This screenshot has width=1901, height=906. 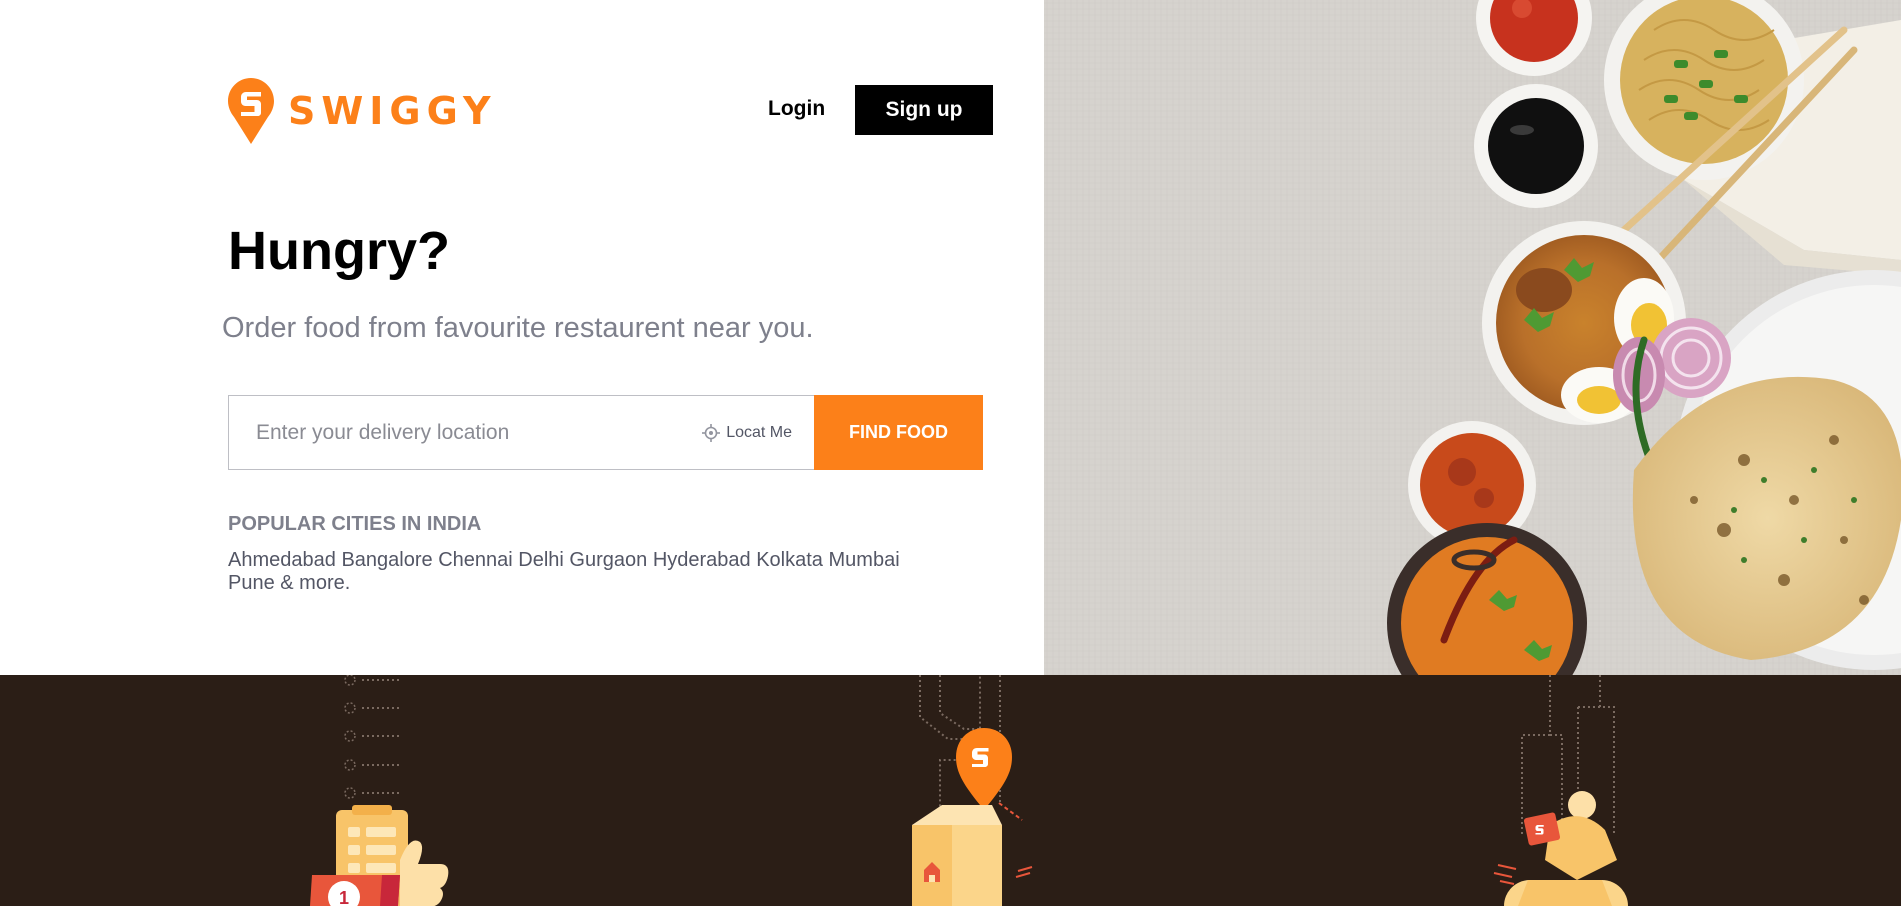 What do you see at coordinates (386, 560) in the screenshot?
I see `city-link-bangalore: Bangalore` at bounding box center [386, 560].